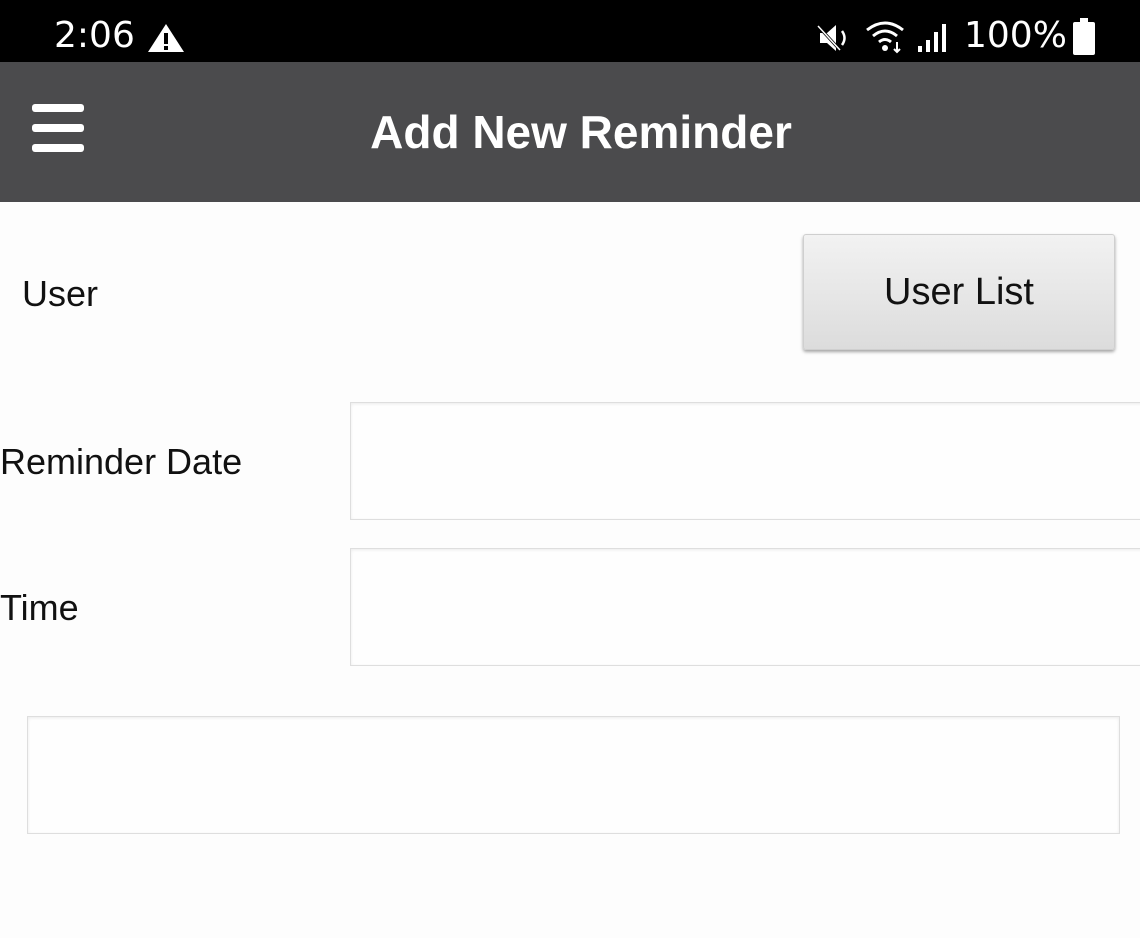 The image size is (1140, 938). What do you see at coordinates (885, 37) in the screenshot?
I see `wifi-icon` at bounding box center [885, 37].